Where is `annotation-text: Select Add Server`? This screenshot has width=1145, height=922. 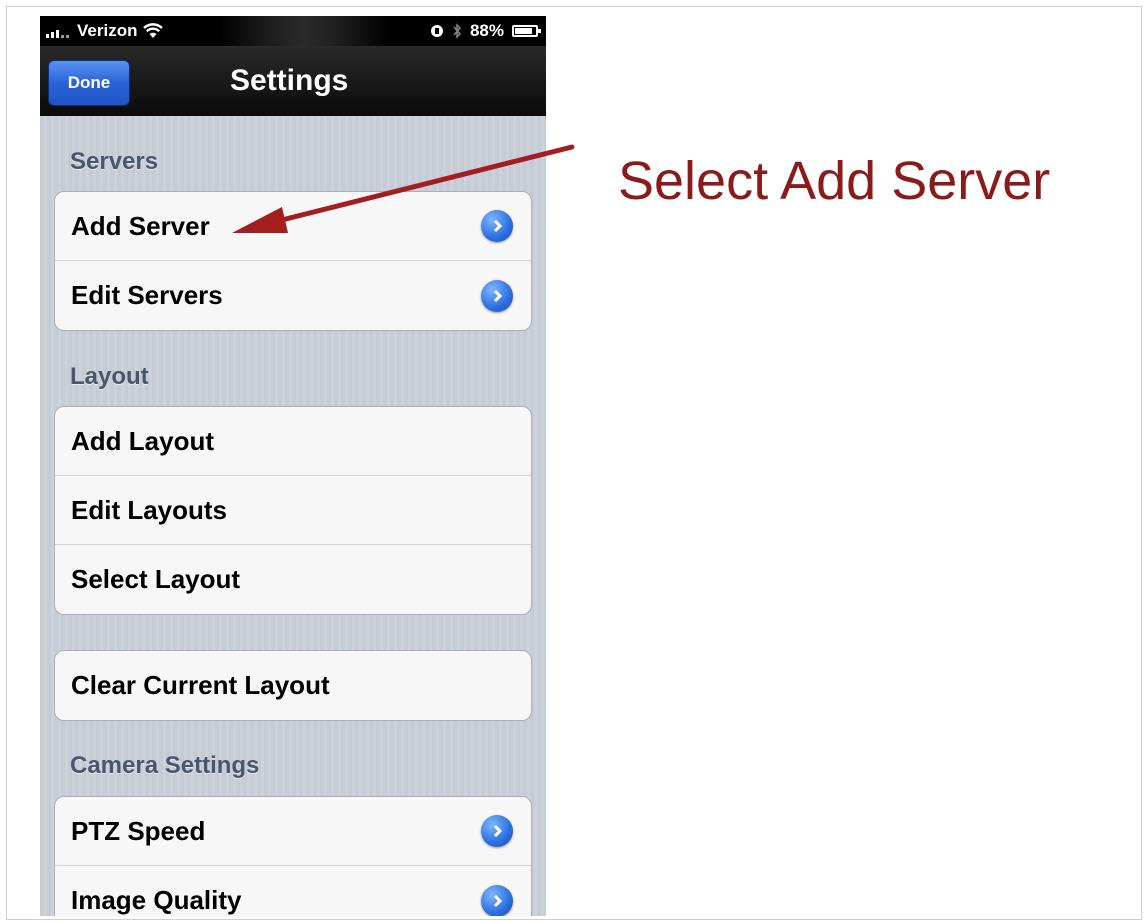
annotation-text: Select Add Server is located at coordinates (834, 181).